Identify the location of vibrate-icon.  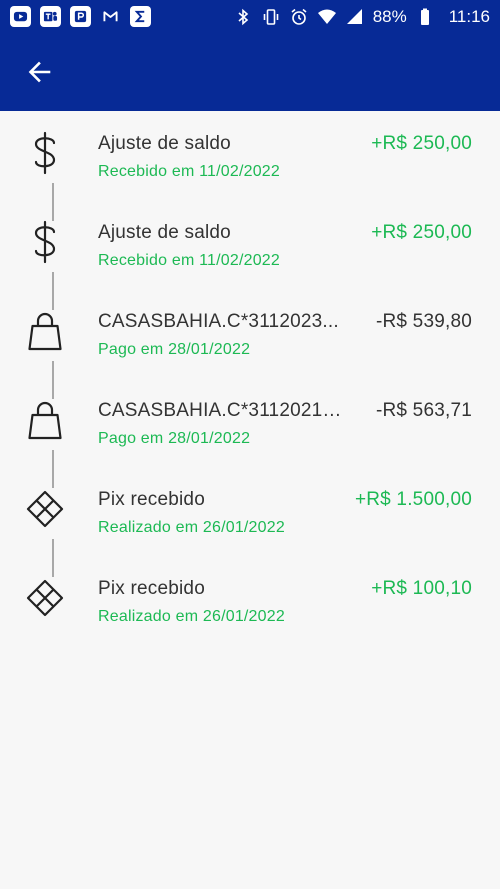
(271, 17).